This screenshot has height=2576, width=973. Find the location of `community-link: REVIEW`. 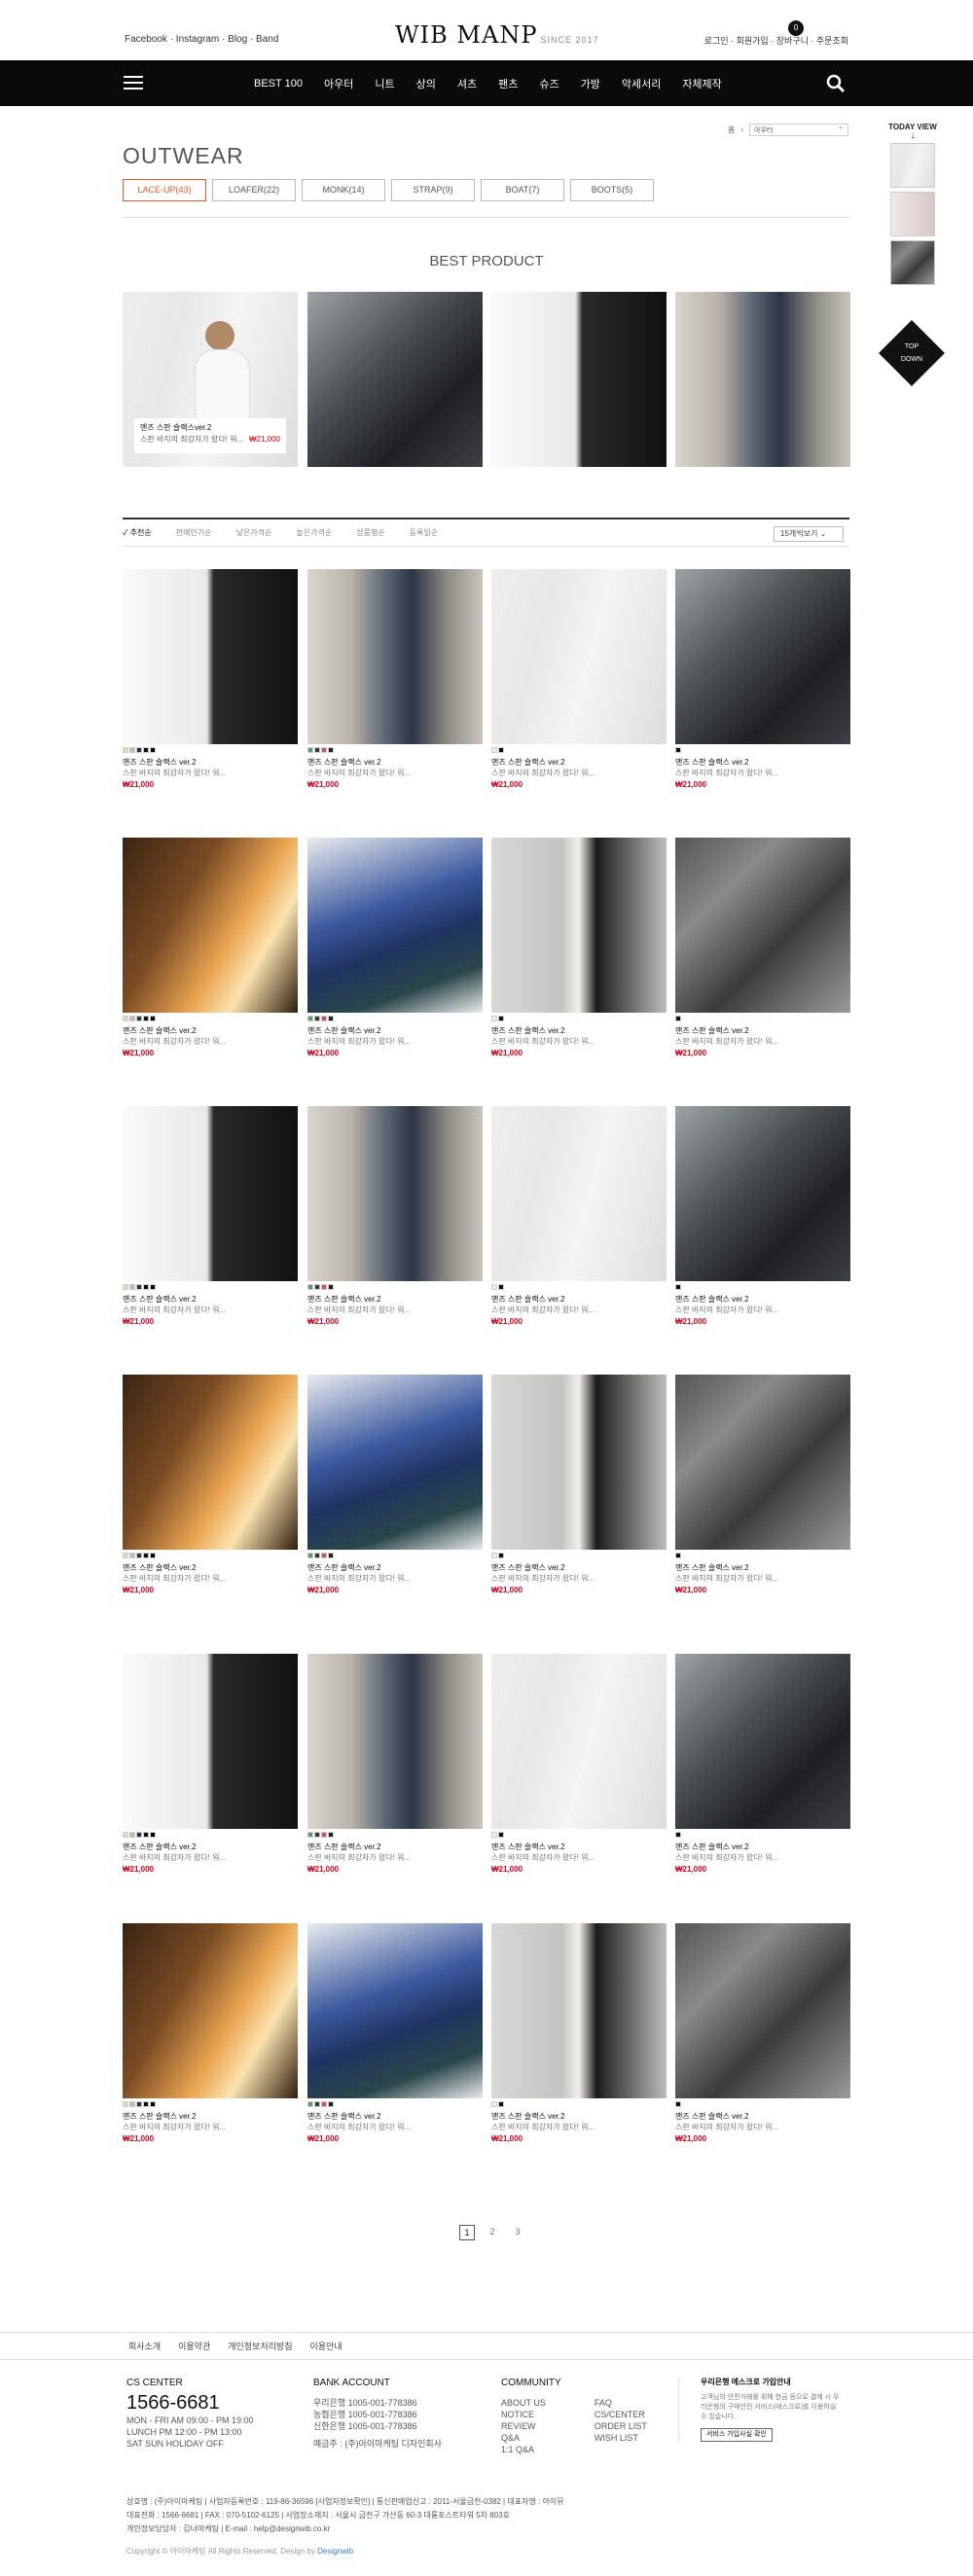

community-link: REVIEW is located at coordinates (523, 2426).